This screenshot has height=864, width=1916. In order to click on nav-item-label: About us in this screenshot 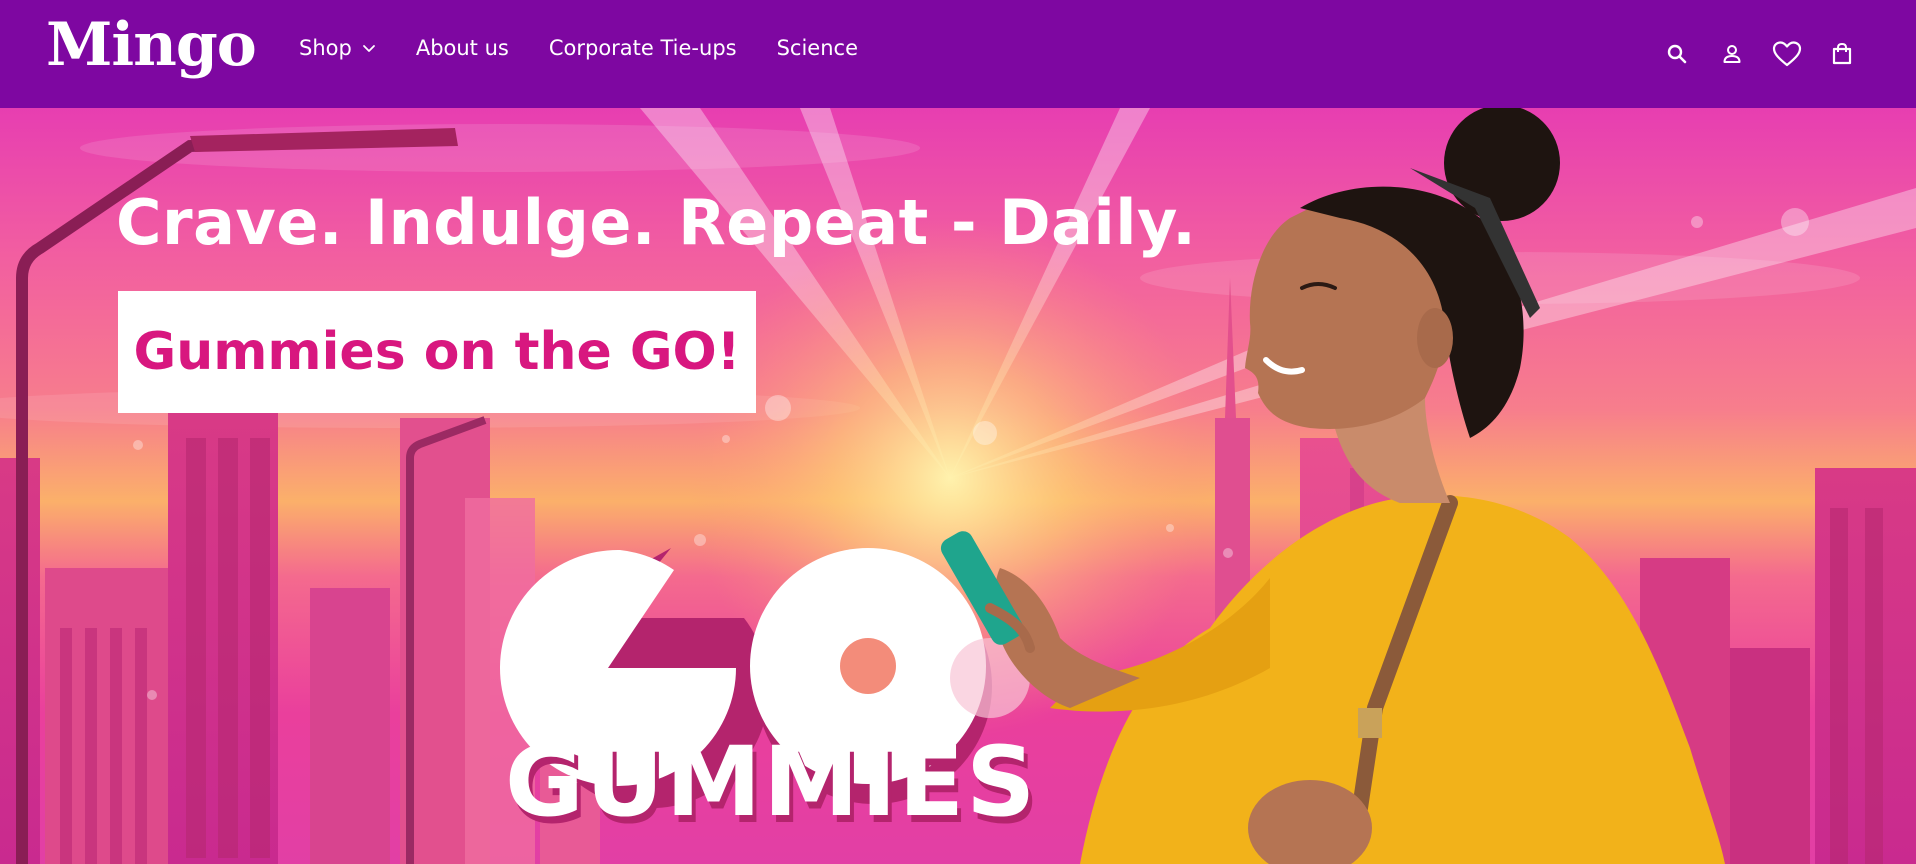, I will do `click(462, 48)`.